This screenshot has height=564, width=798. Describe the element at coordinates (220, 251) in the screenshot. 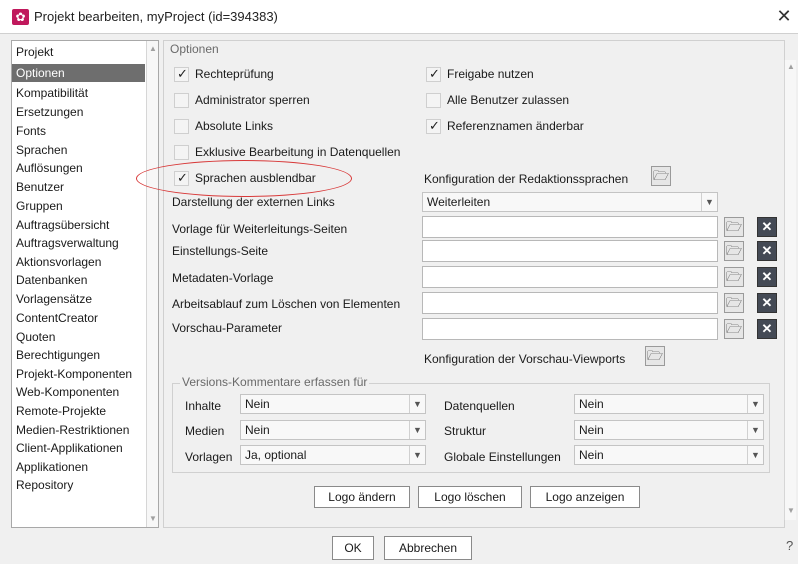

I see `einstellungs-seite-label: Einstellungs-Seite` at that location.